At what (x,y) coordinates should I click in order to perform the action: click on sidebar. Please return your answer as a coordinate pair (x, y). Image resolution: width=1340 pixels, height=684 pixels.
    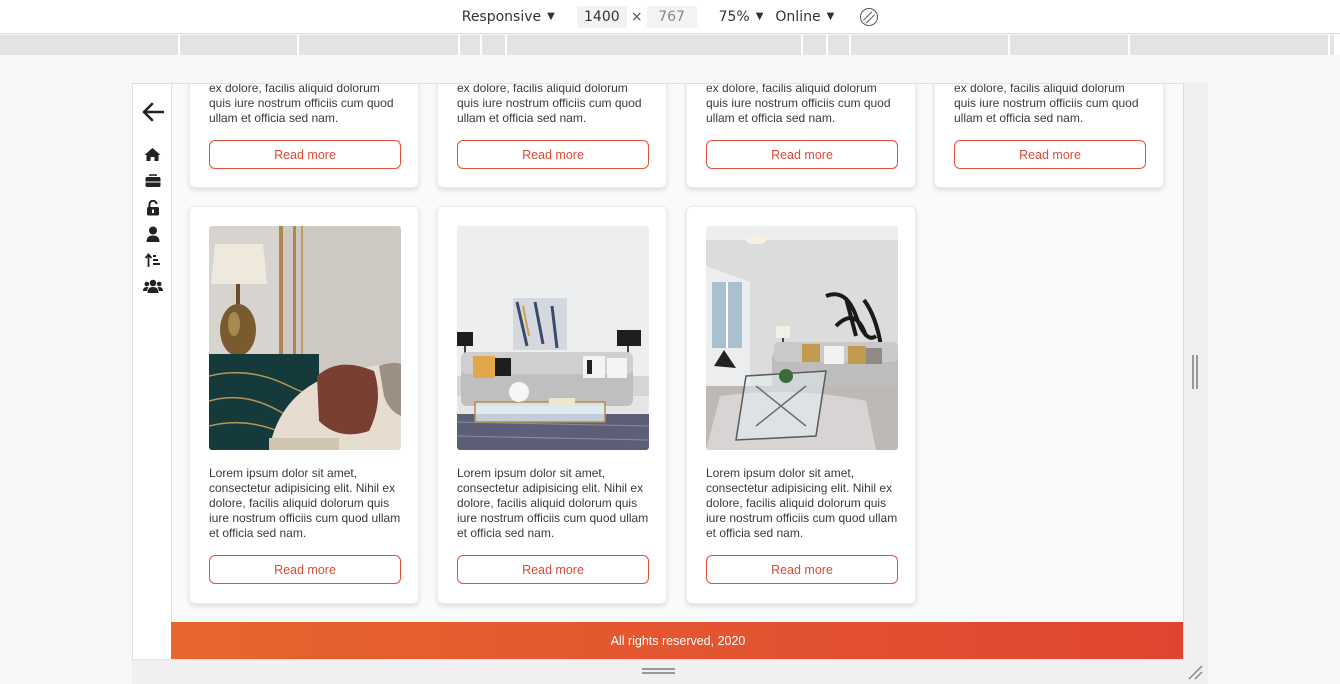
    Looking at the image, I should click on (152, 371).